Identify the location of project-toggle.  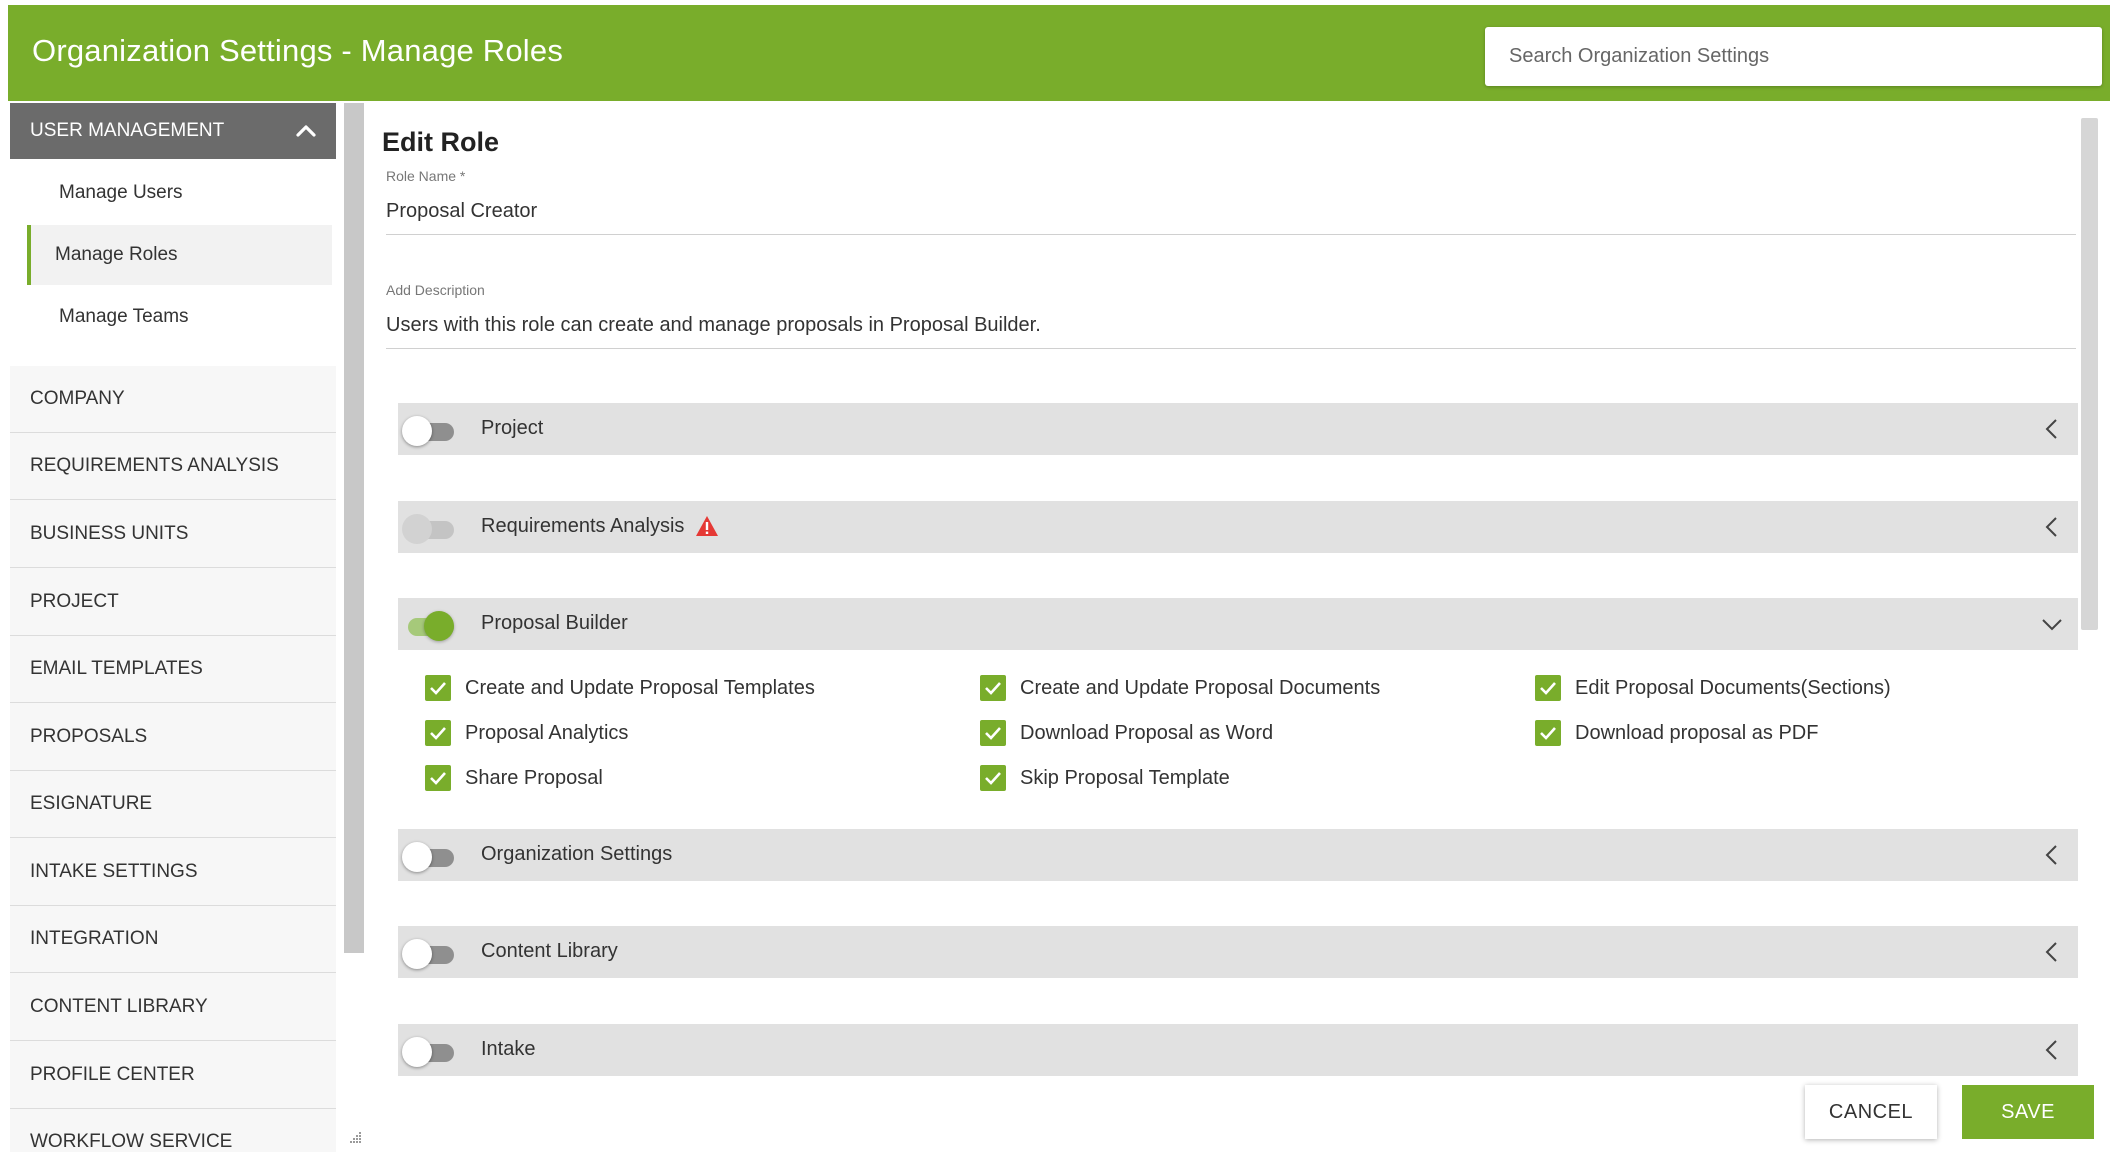
(428, 430).